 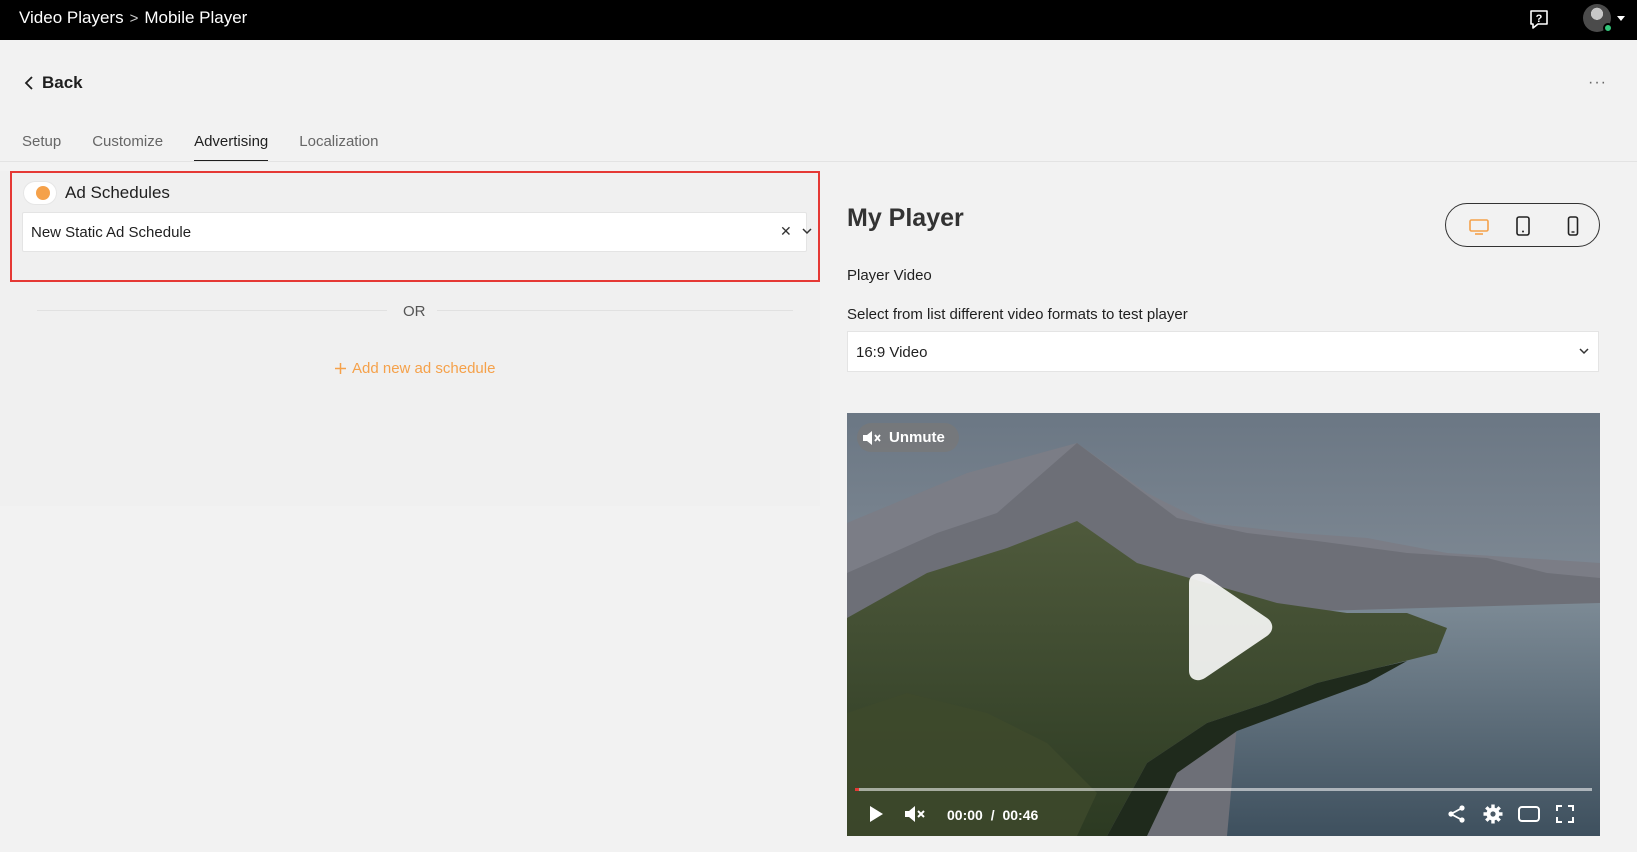 What do you see at coordinates (417, 232) in the screenshot?
I see `ad-schedule-select: New Static Ad Schedule ✕` at bounding box center [417, 232].